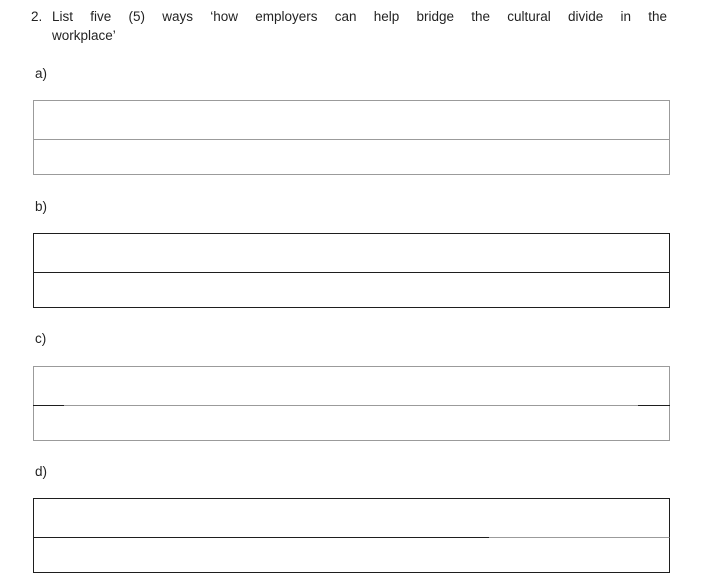  I want to click on question-text-line-2: workplace’, so click(84, 35).